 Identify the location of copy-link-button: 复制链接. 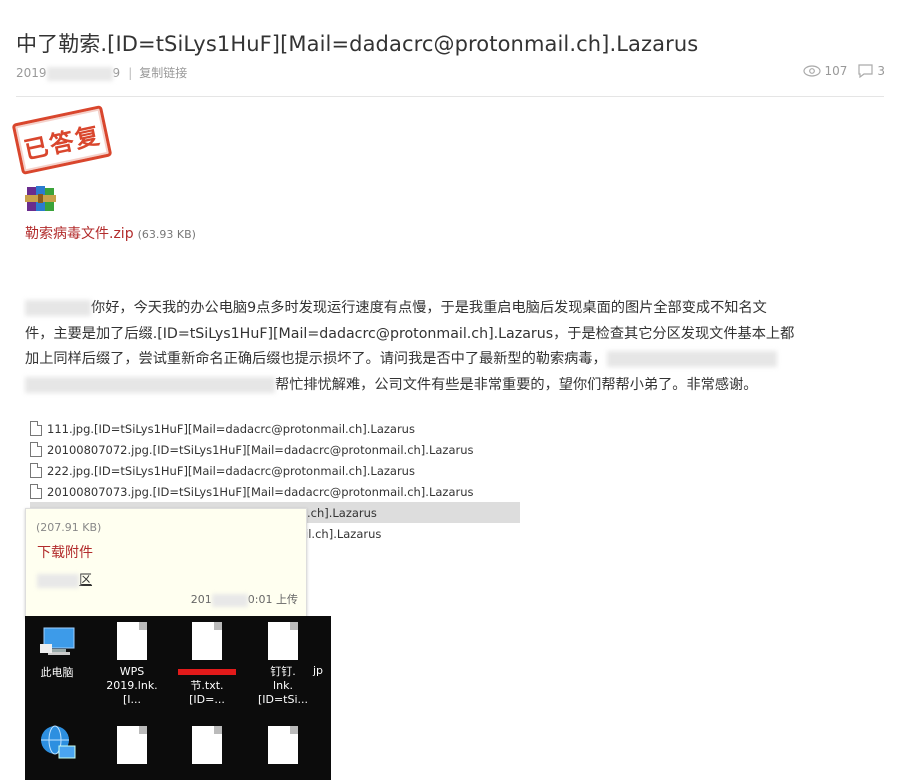
(163, 73).